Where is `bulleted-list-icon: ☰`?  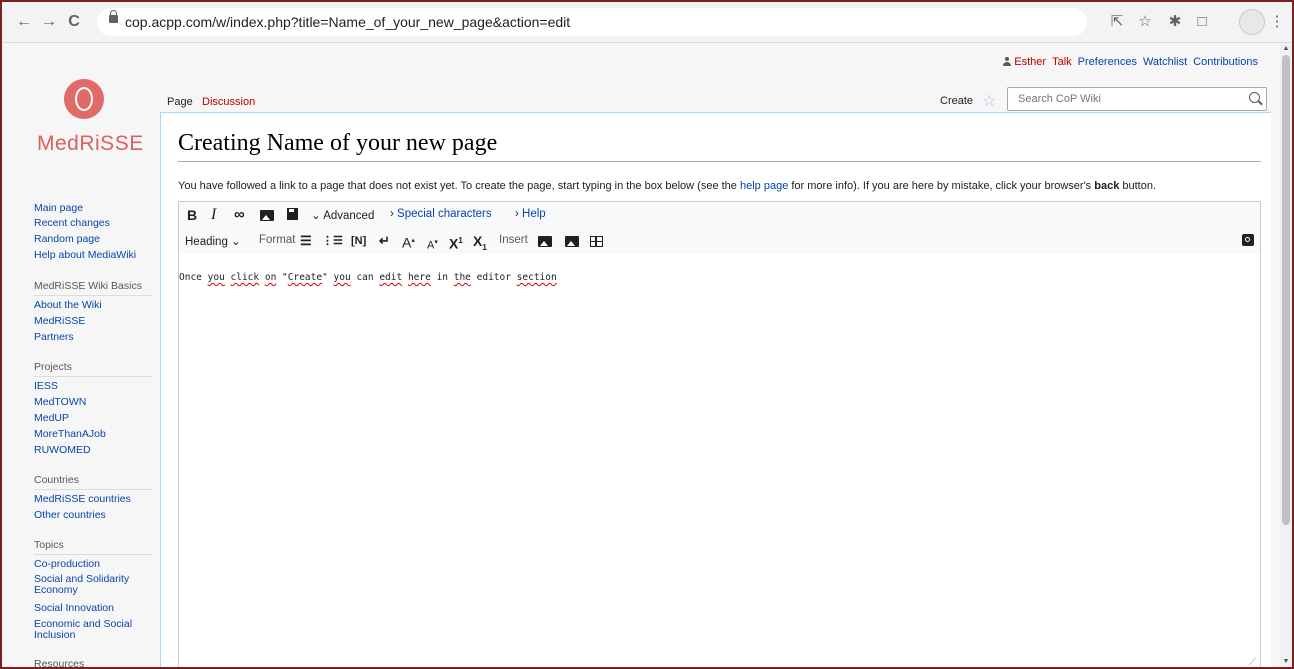
bulleted-list-icon: ☰ is located at coordinates (306, 241).